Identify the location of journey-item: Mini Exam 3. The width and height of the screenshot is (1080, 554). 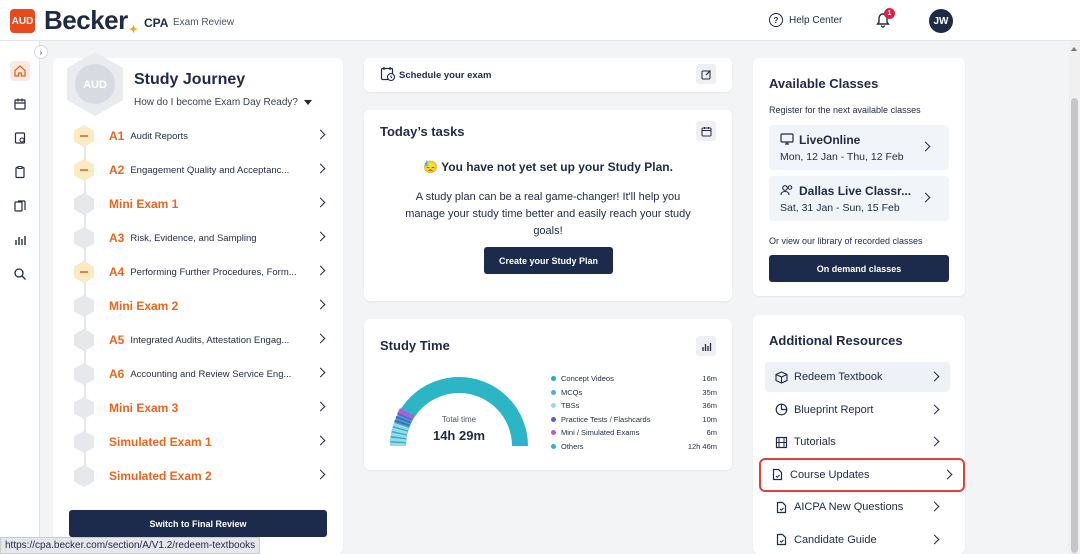
(200, 408).